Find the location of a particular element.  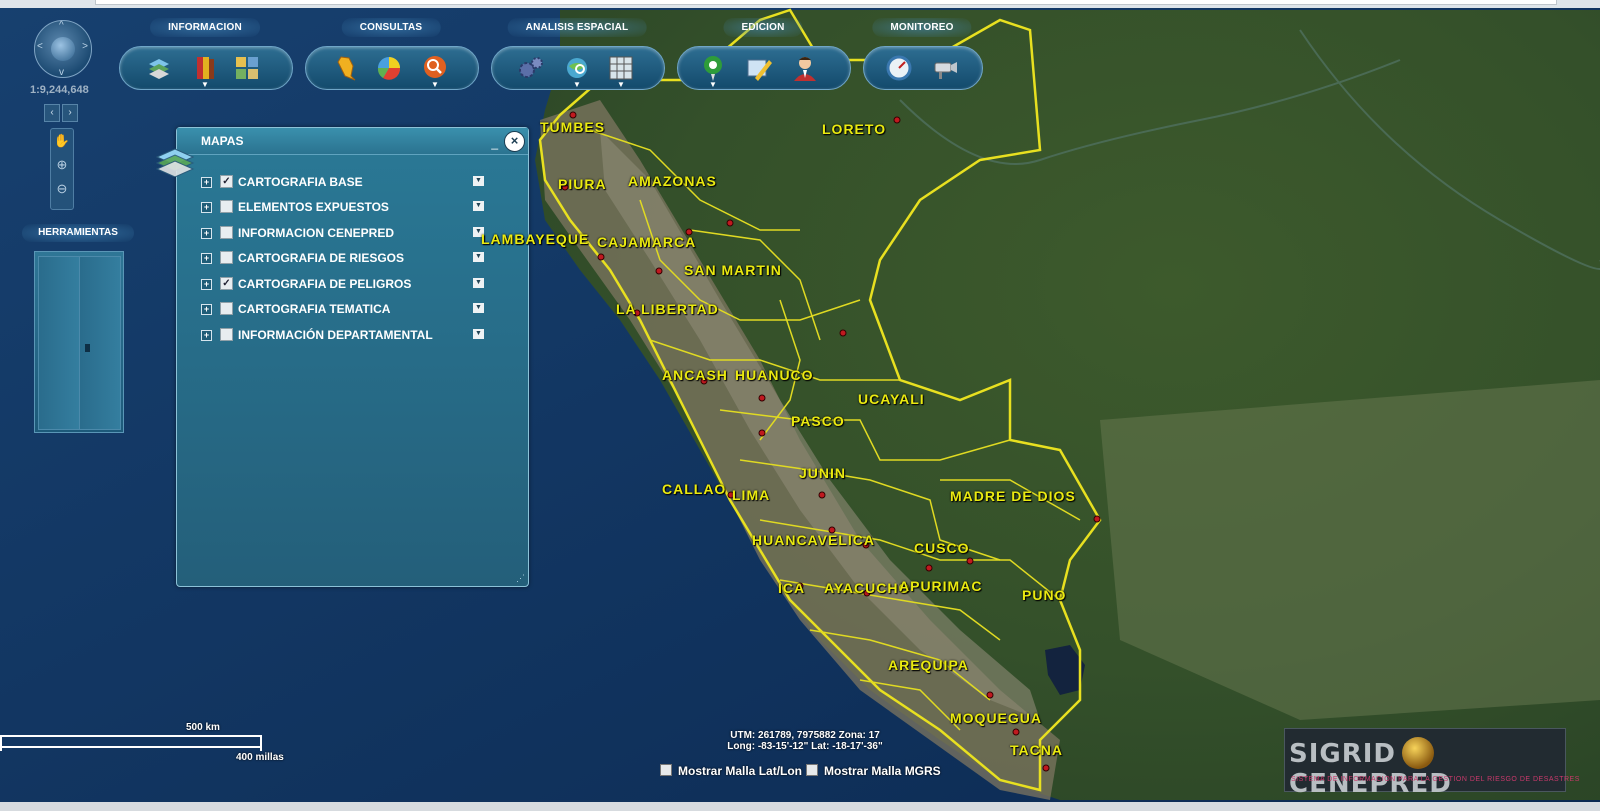

region-label: APURIMAC is located at coordinates (941, 586).